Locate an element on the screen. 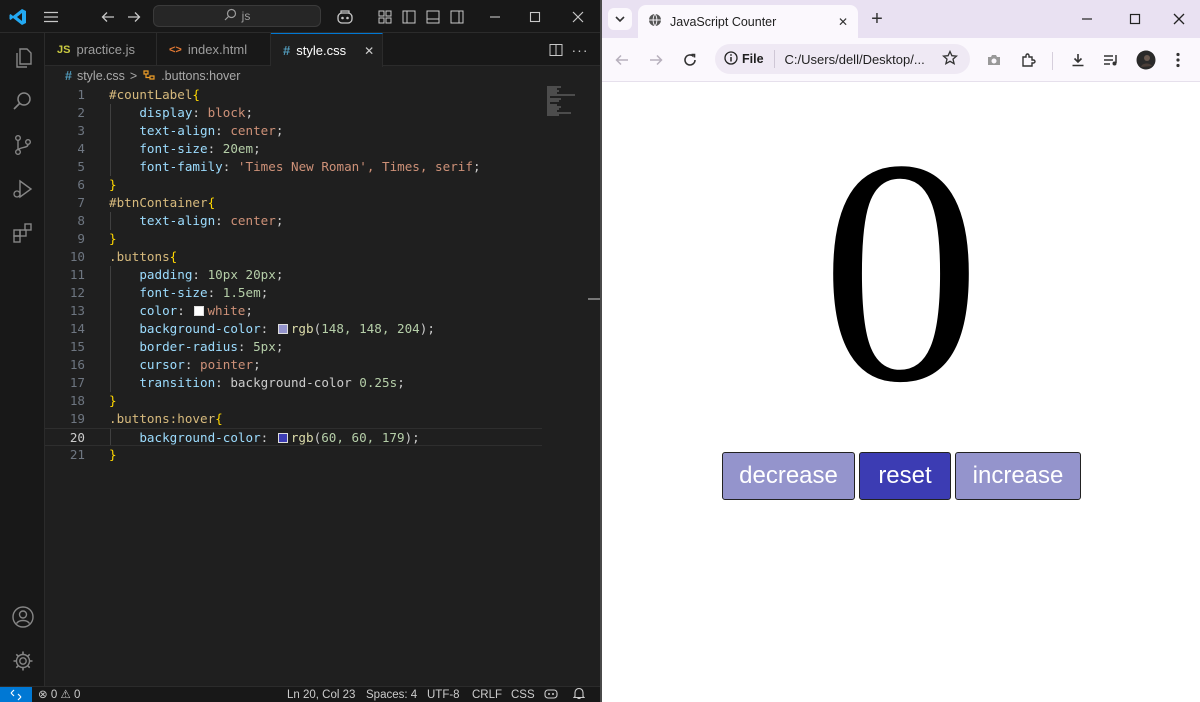  tab-search-chevron-icon is located at coordinates (620, 19).